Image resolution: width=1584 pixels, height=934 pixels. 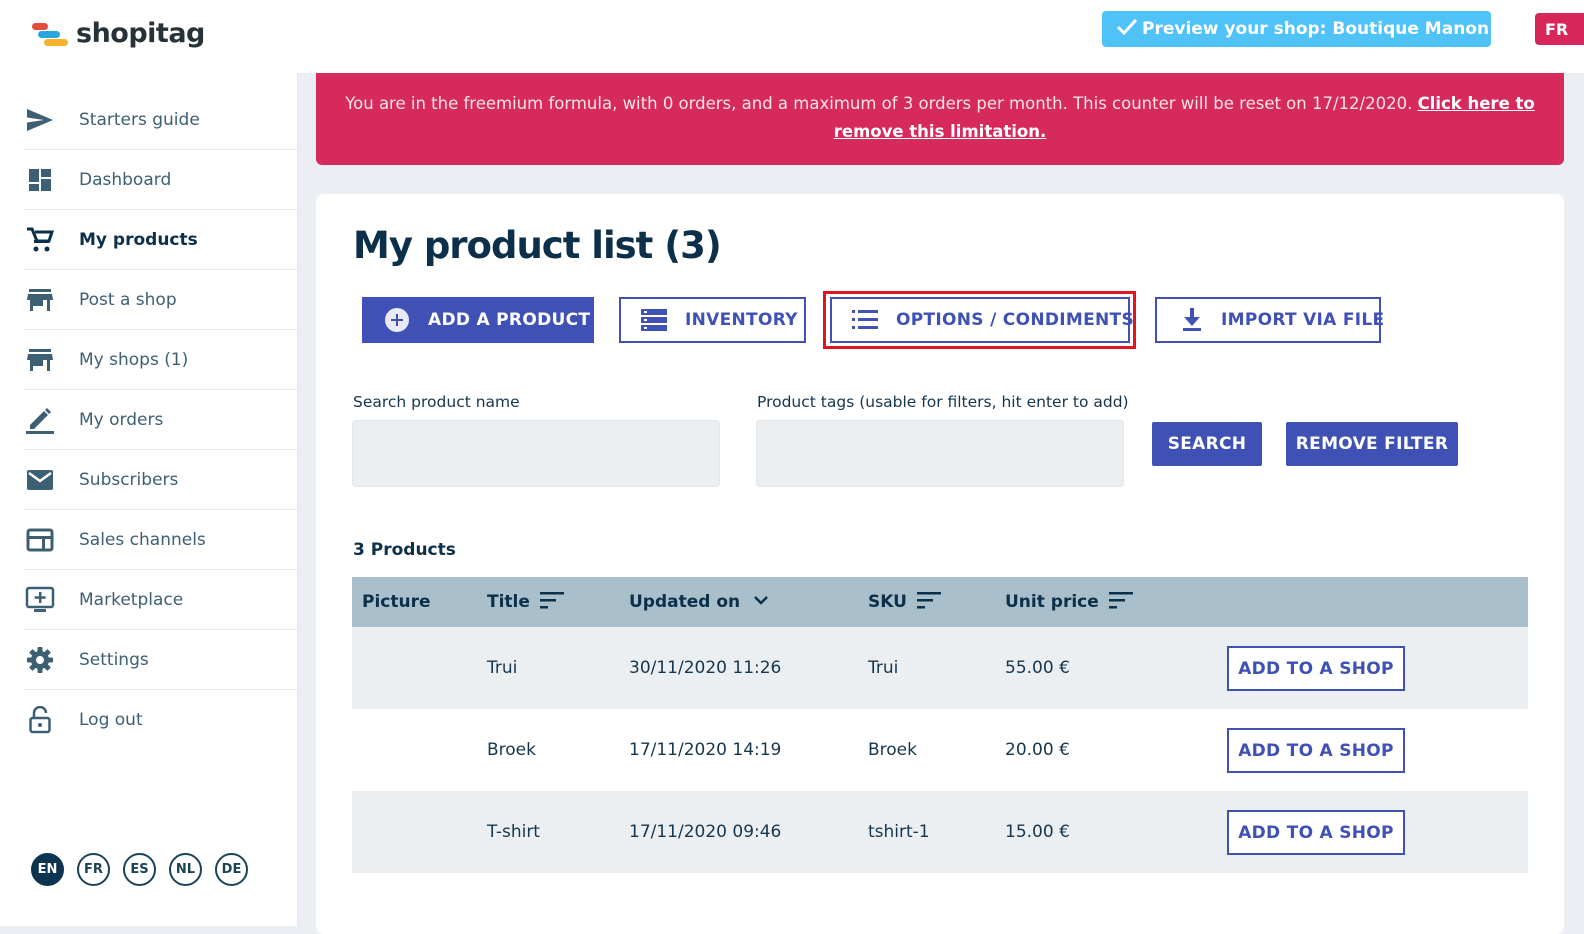 I want to click on cell-updated: 17/11/2020 14:19, so click(x=705, y=750).